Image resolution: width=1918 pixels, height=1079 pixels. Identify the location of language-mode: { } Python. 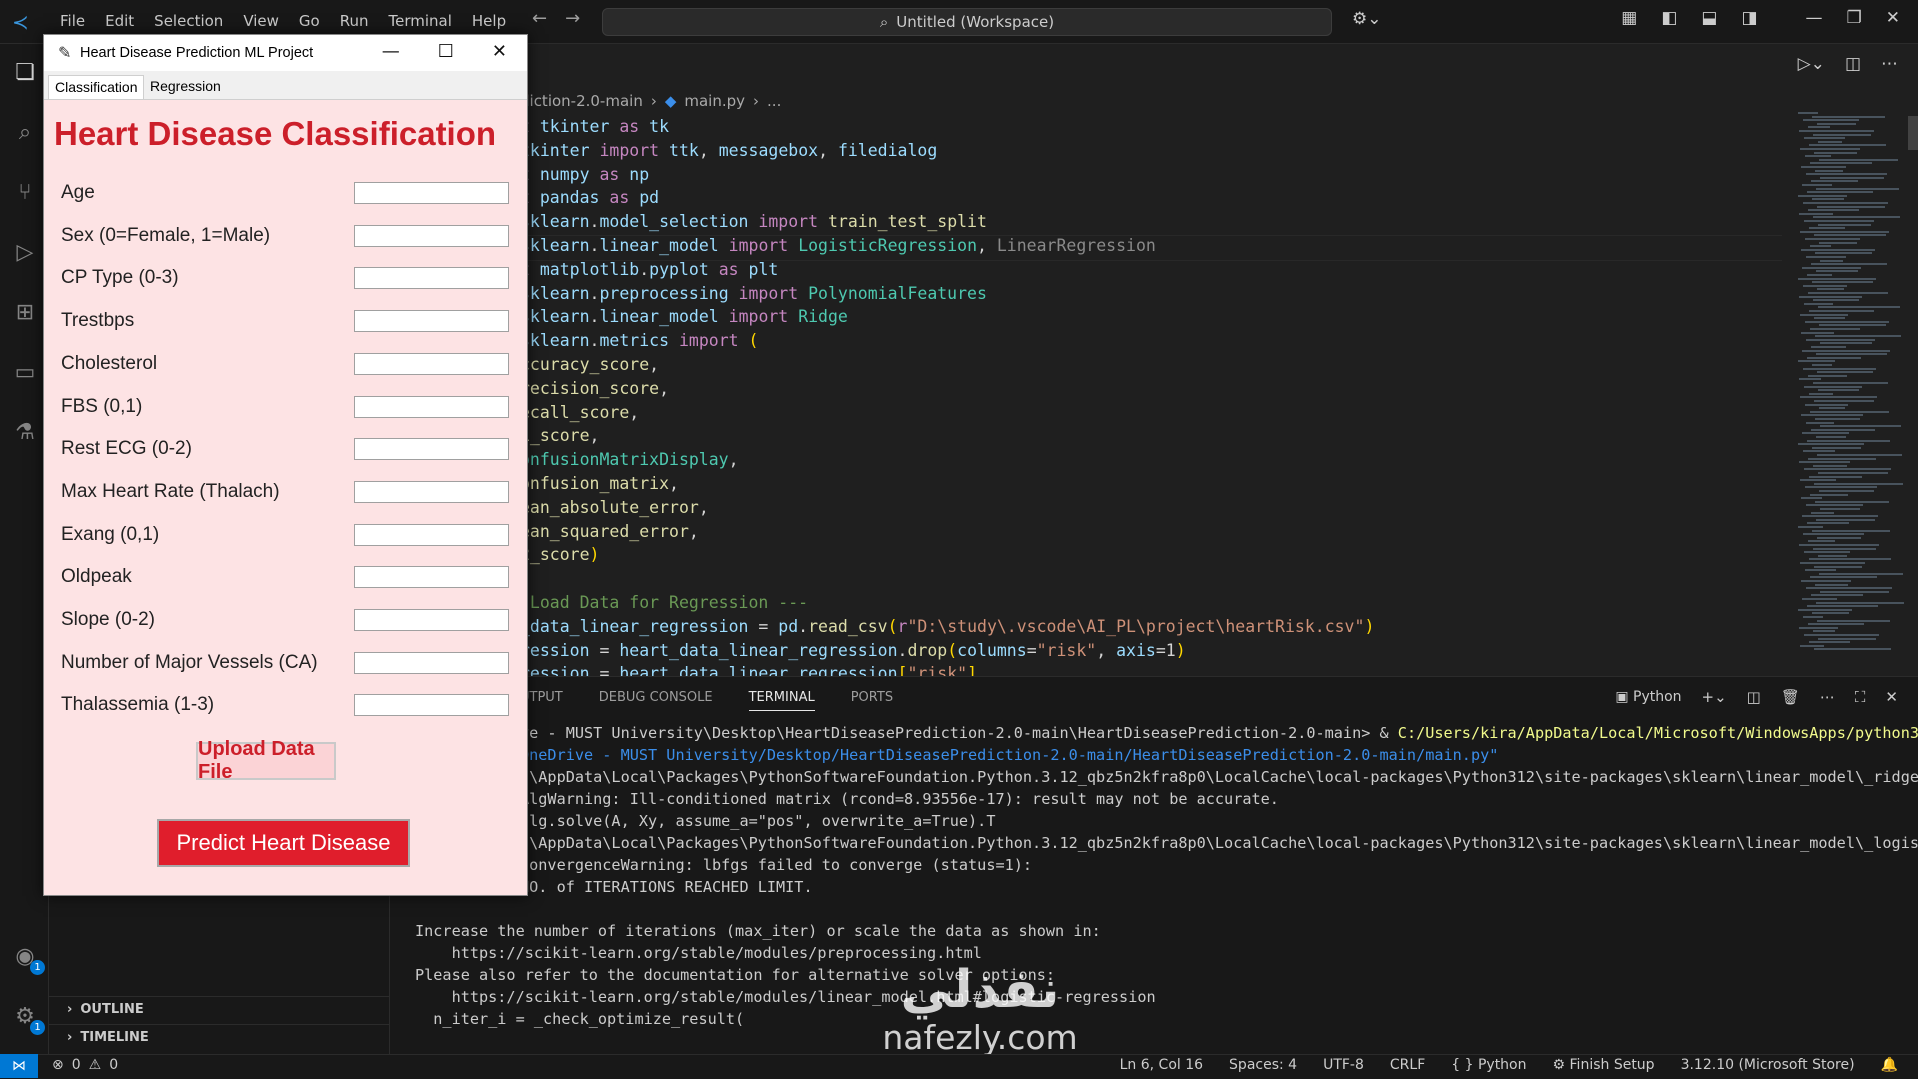
(1488, 1065).